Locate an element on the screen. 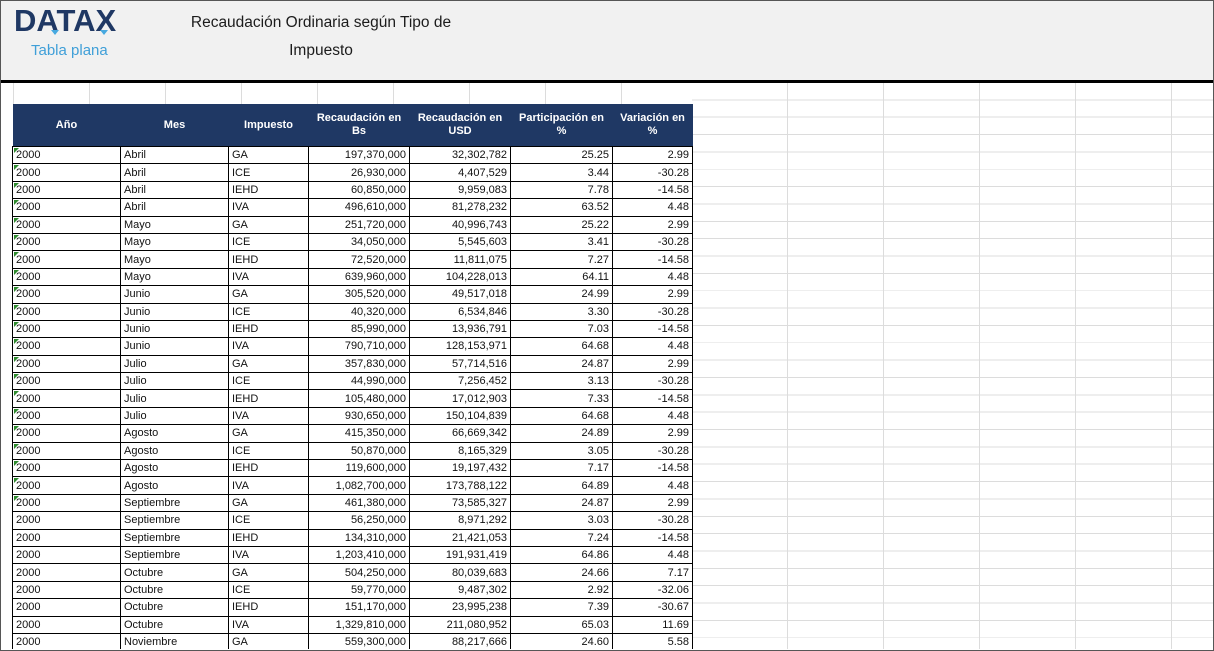 The image size is (1214, 651). cell-variation: 2.99 is located at coordinates (652, 503).